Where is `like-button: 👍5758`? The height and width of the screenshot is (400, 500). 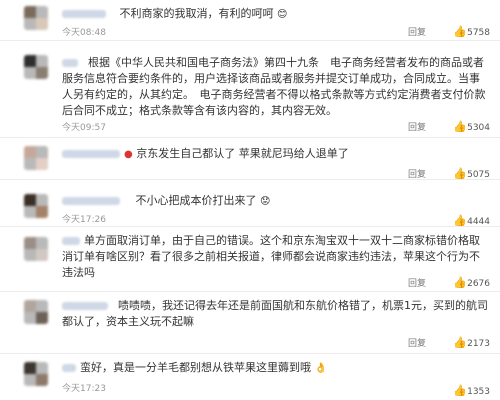 like-button: 👍5758 is located at coordinates (471, 31).